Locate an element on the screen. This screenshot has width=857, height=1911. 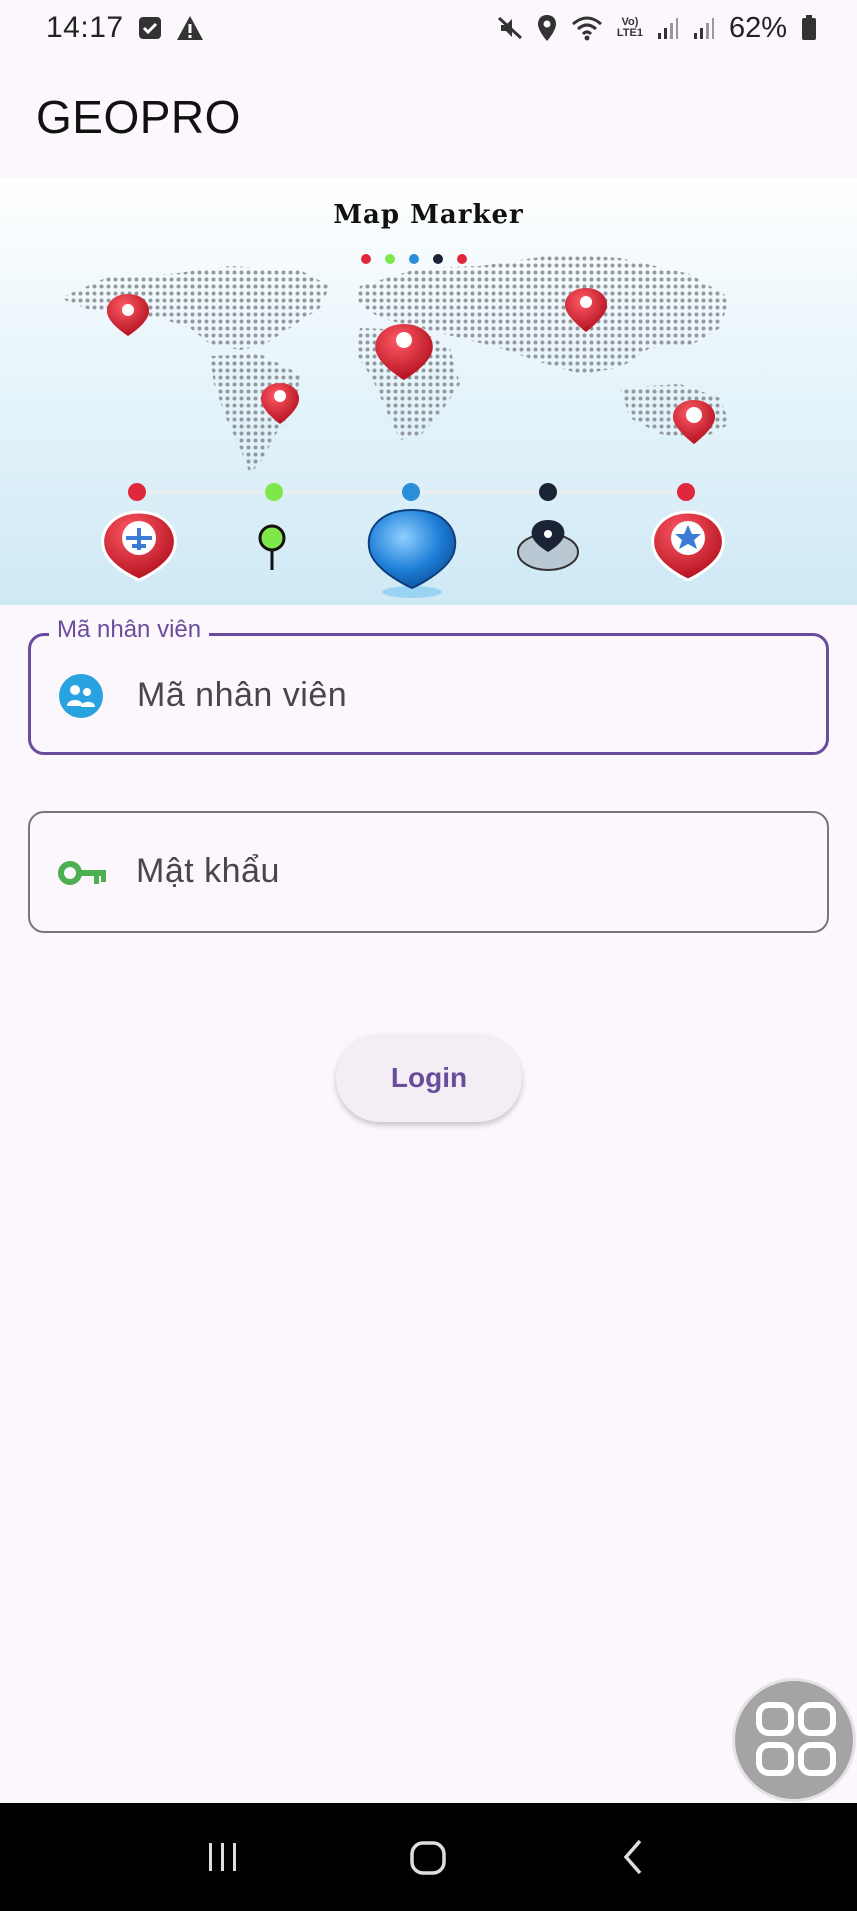
warning-icon is located at coordinates (190, 28).